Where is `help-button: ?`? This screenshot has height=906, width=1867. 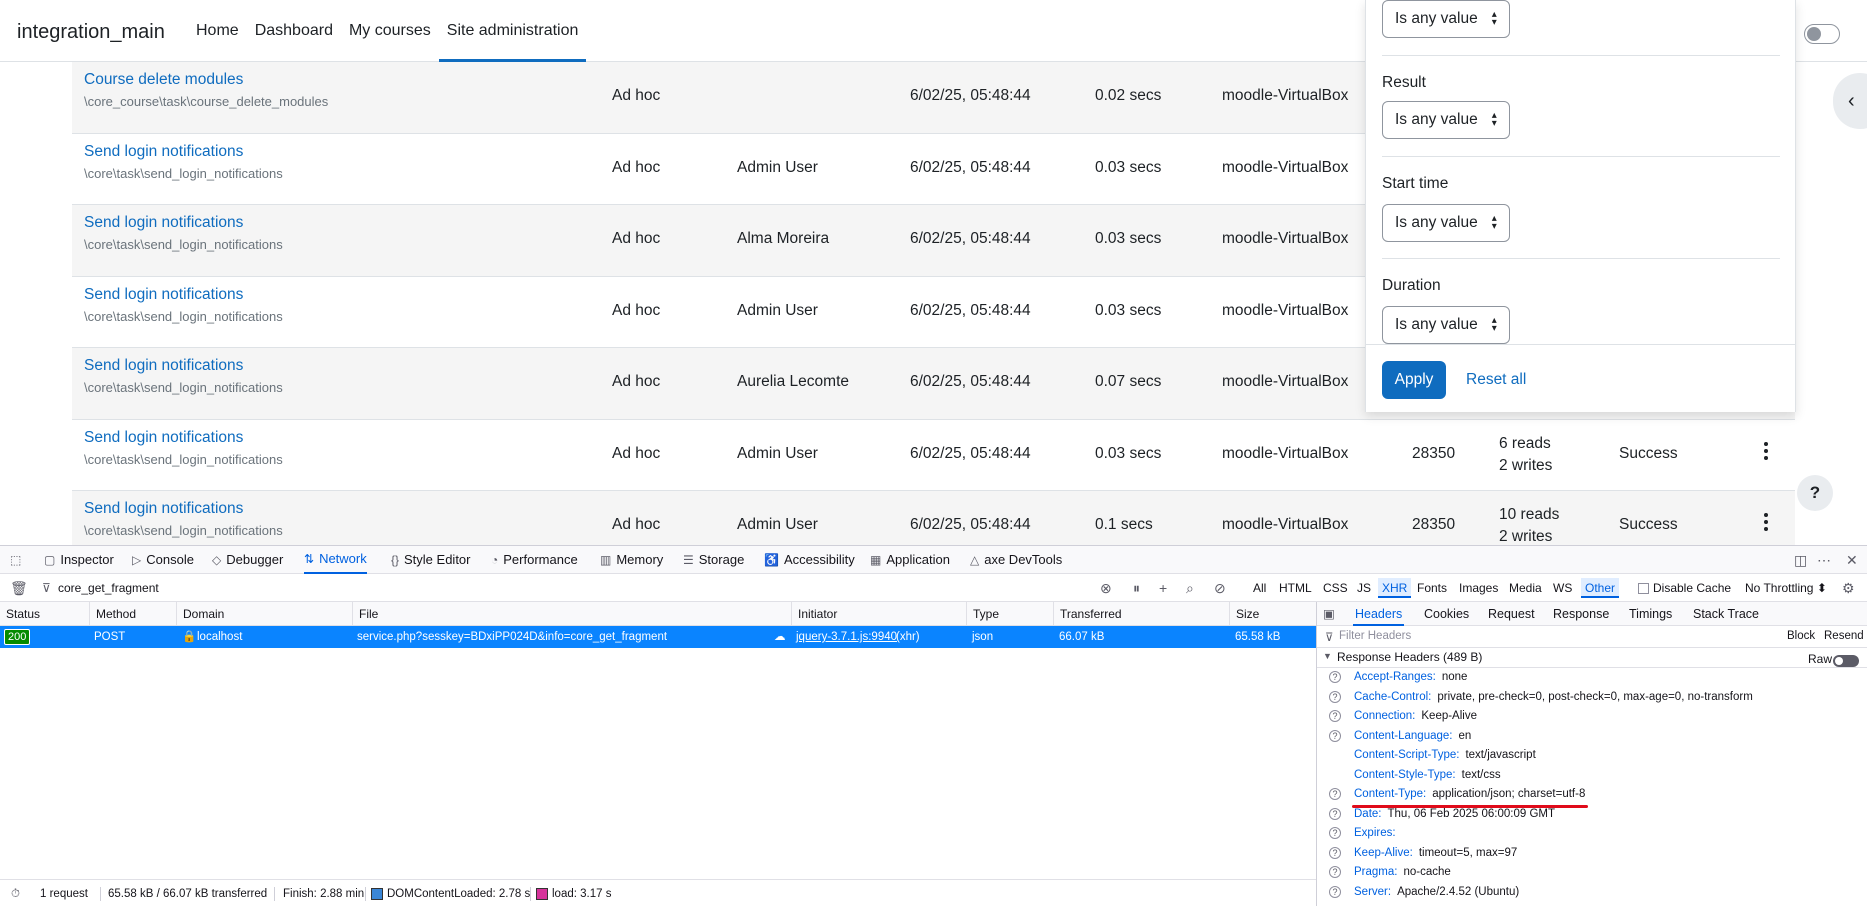 help-button: ? is located at coordinates (1815, 493).